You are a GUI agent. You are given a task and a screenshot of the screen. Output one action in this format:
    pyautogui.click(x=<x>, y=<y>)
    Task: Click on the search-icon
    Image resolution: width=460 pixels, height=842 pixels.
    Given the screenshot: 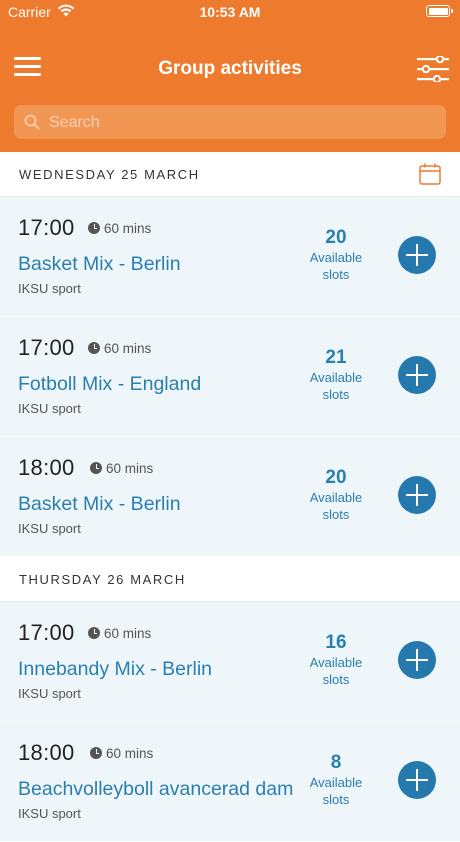 What is the action you would take?
    pyautogui.click(x=32, y=122)
    